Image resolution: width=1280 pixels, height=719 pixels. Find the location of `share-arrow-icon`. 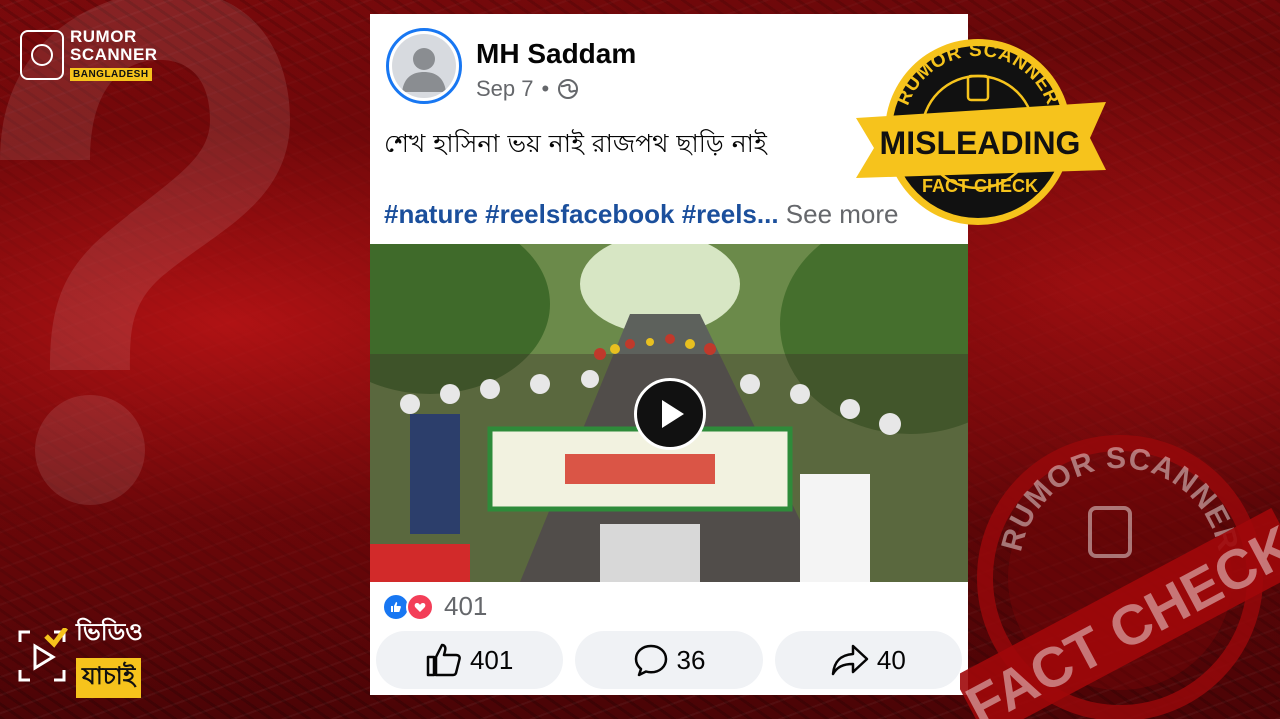

share-arrow-icon is located at coordinates (850, 660).